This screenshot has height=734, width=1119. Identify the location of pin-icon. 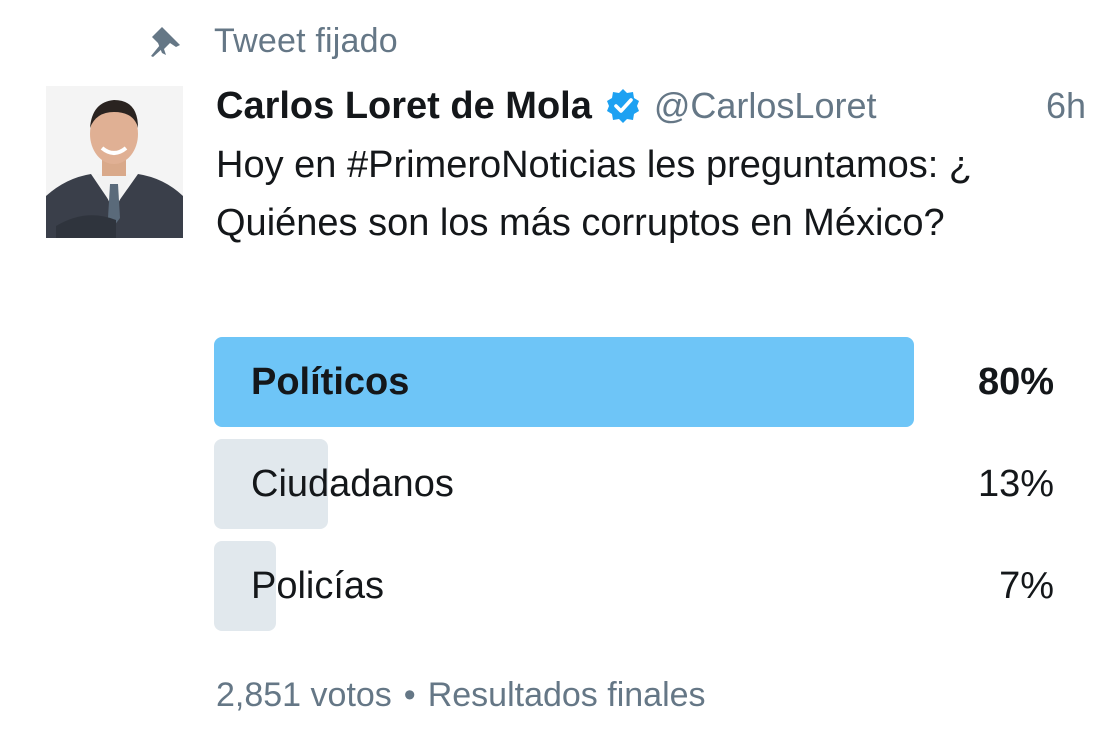
(166, 41).